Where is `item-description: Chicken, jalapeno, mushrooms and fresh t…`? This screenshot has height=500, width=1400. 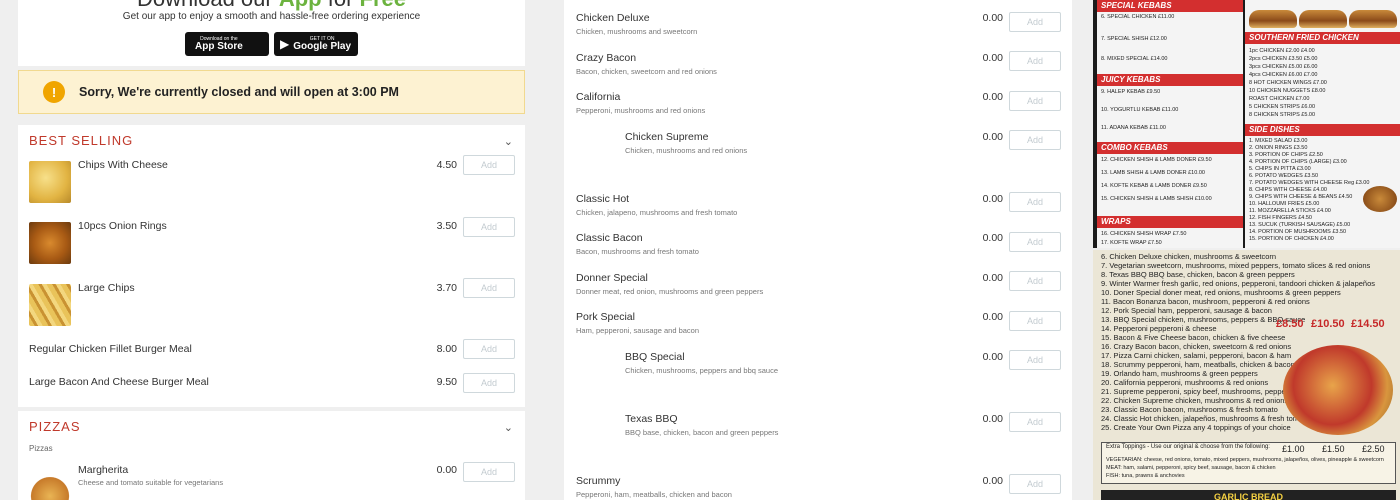 item-description: Chicken, jalapeno, mushrooms and fresh t… is located at coordinates (657, 212).